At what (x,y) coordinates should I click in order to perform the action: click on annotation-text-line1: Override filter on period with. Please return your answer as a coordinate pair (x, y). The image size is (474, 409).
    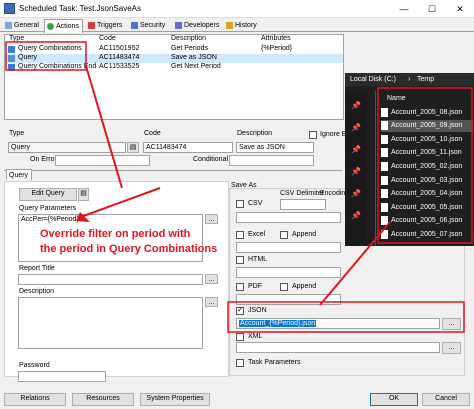
    Looking at the image, I should click on (115, 234).